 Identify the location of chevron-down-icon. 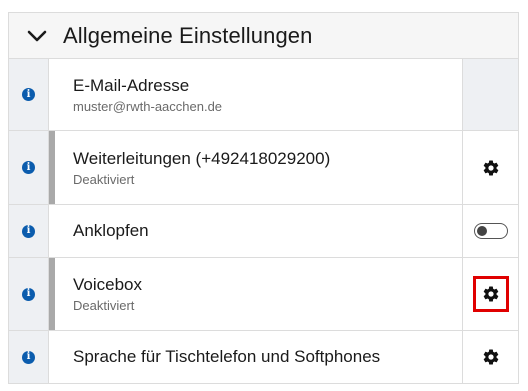
(37, 36).